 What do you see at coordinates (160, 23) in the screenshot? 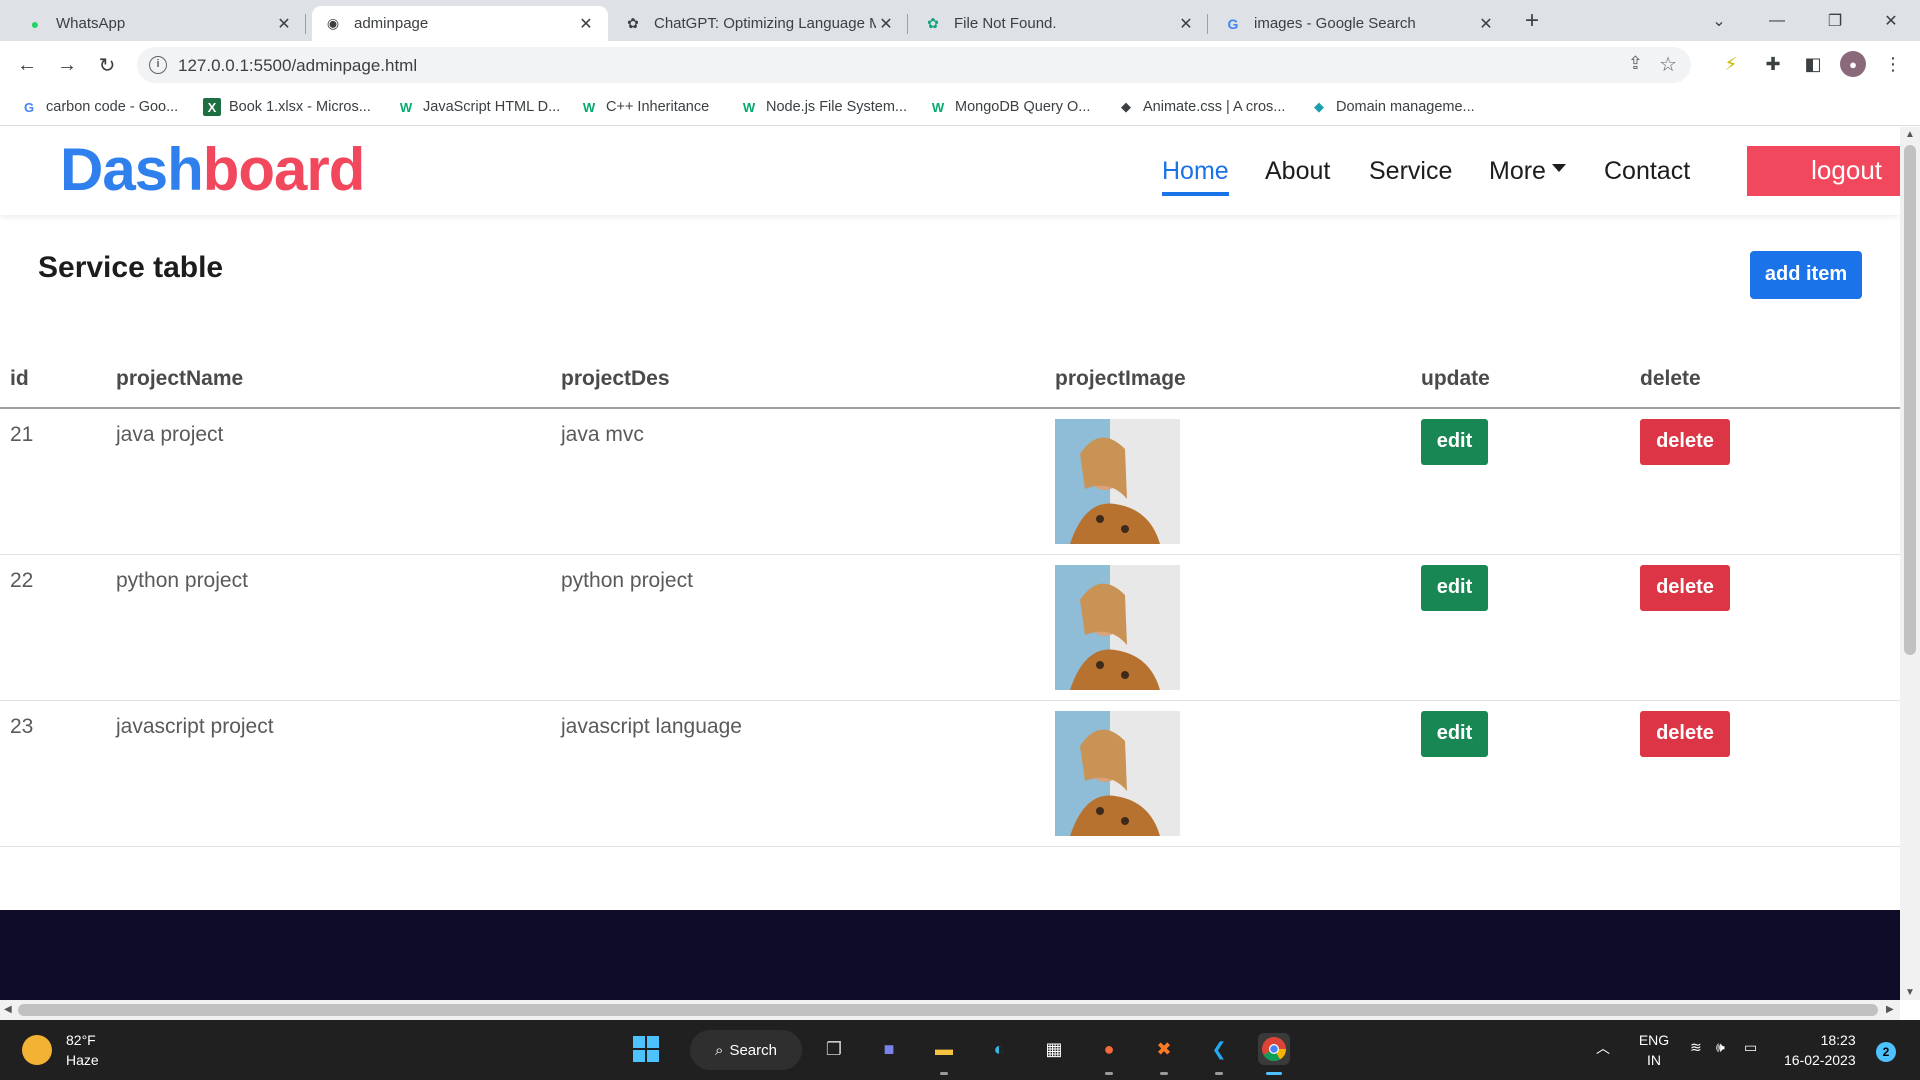
I see `tab-whatsapp: ● WhatsApp ✕` at bounding box center [160, 23].